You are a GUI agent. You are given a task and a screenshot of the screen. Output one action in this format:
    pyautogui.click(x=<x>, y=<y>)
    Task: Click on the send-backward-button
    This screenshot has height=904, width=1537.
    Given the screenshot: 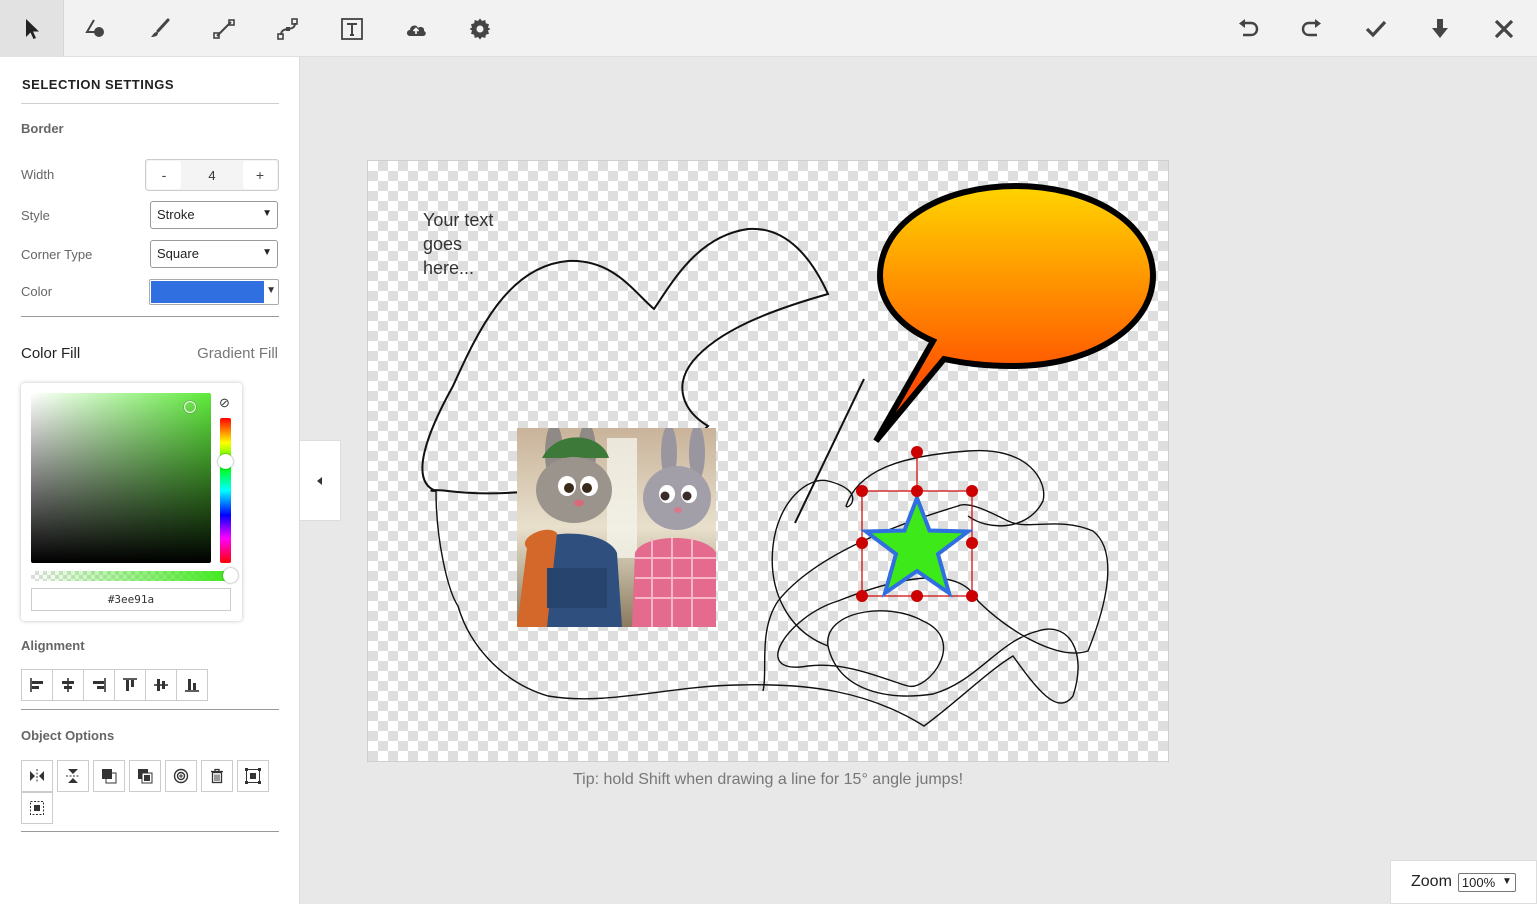 What is the action you would take?
    pyautogui.click(x=145, y=776)
    